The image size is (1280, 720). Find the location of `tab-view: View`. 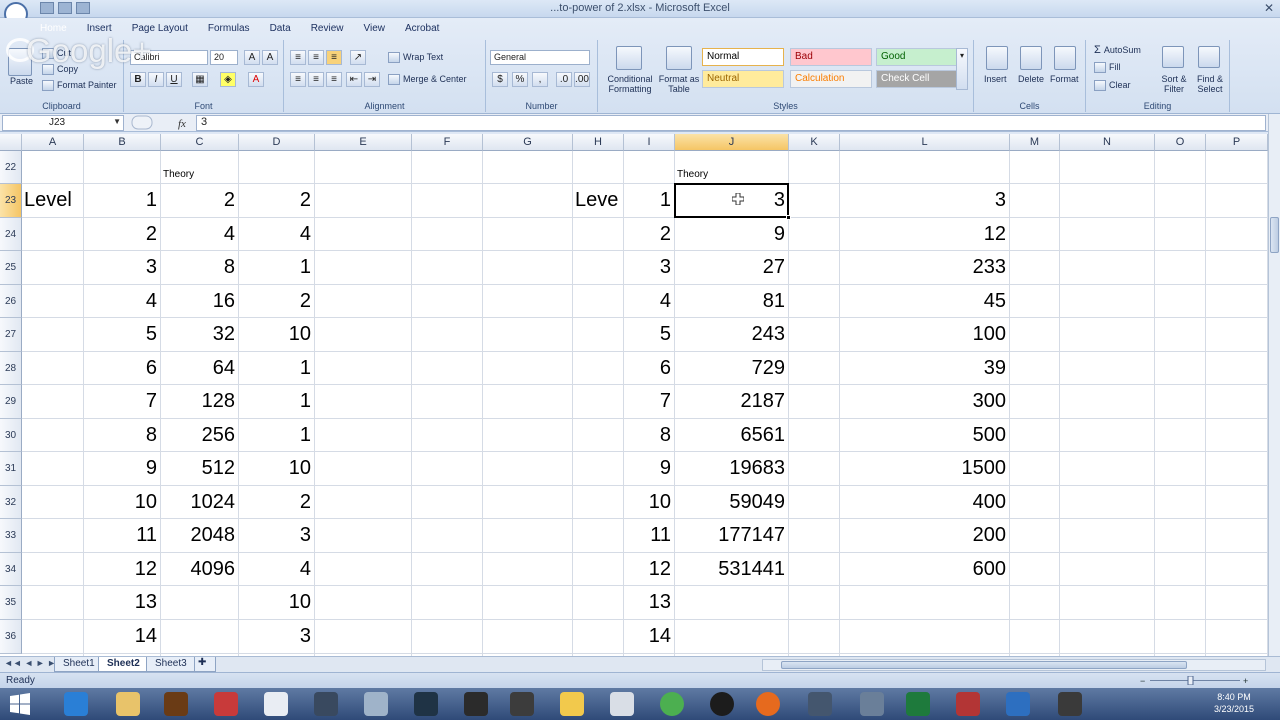

tab-view: View is located at coordinates (374, 30).